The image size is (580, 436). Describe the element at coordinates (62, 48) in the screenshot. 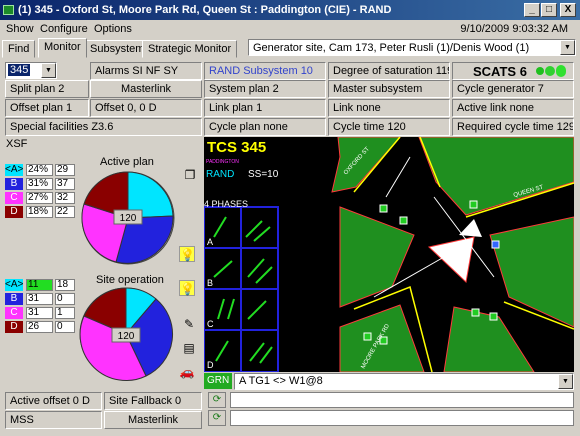

I see `tab-monitor: Monitor` at that location.